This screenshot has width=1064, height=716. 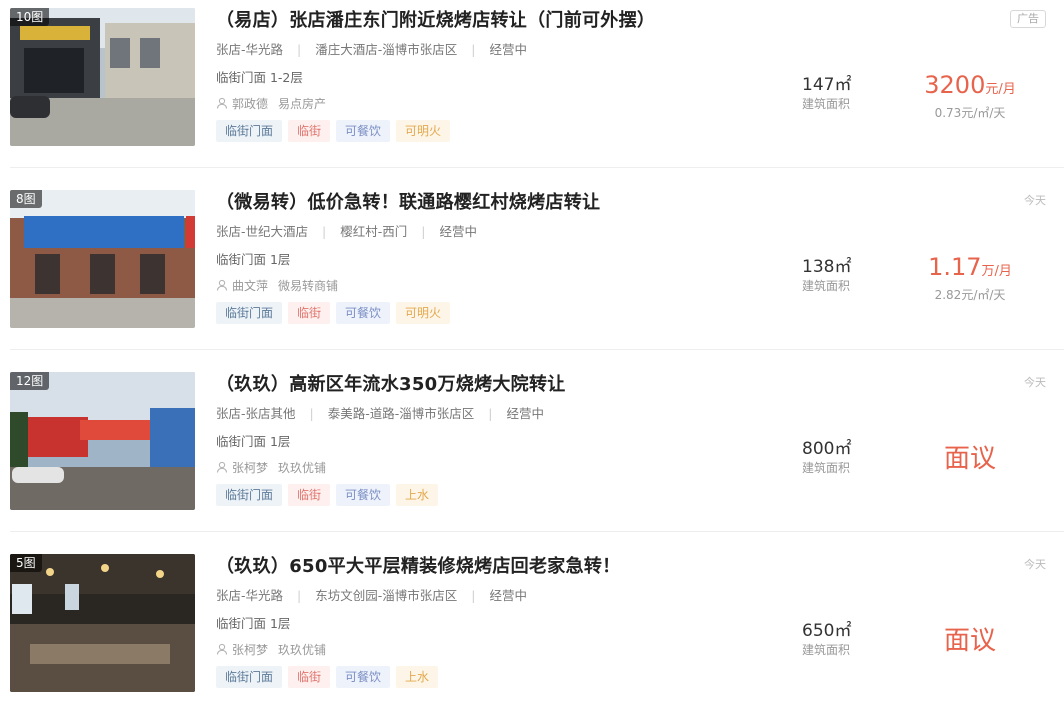 What do you see at coordinates (970, 267) in the screenshot?
I see `monthly-rent: 1.17万/月` at bounding box center [970, 267].